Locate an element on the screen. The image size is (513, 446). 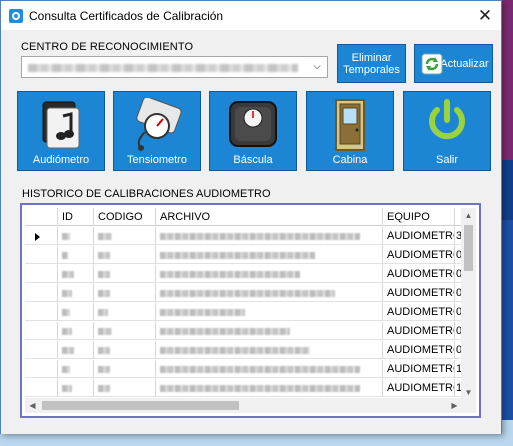
blood-pressure-monitor-icon is located at coordinates (159, 124).